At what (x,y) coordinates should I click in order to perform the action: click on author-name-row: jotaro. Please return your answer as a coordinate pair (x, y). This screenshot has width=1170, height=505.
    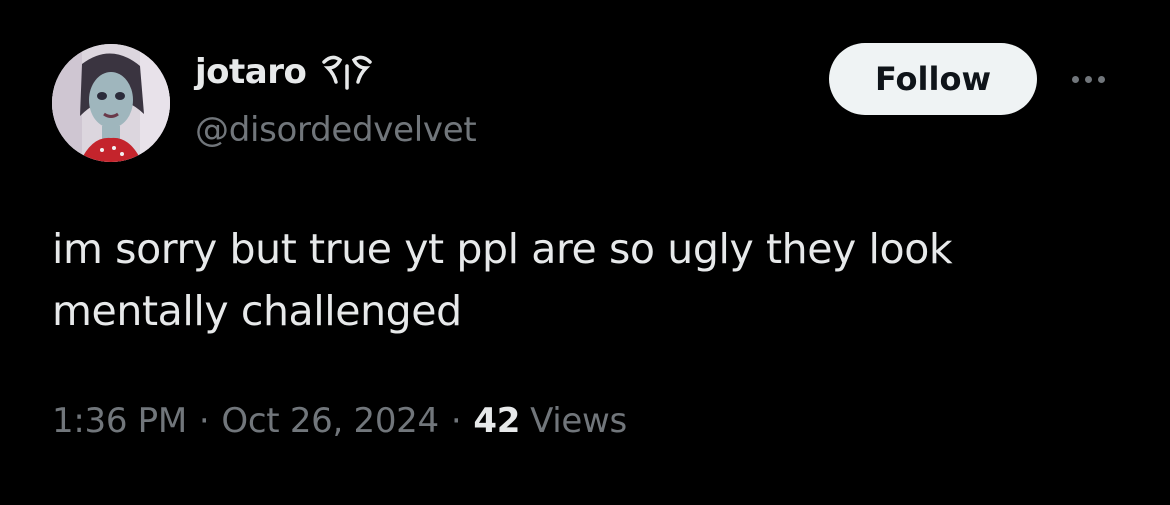
    Looking at the image, I should click on (285, 72).